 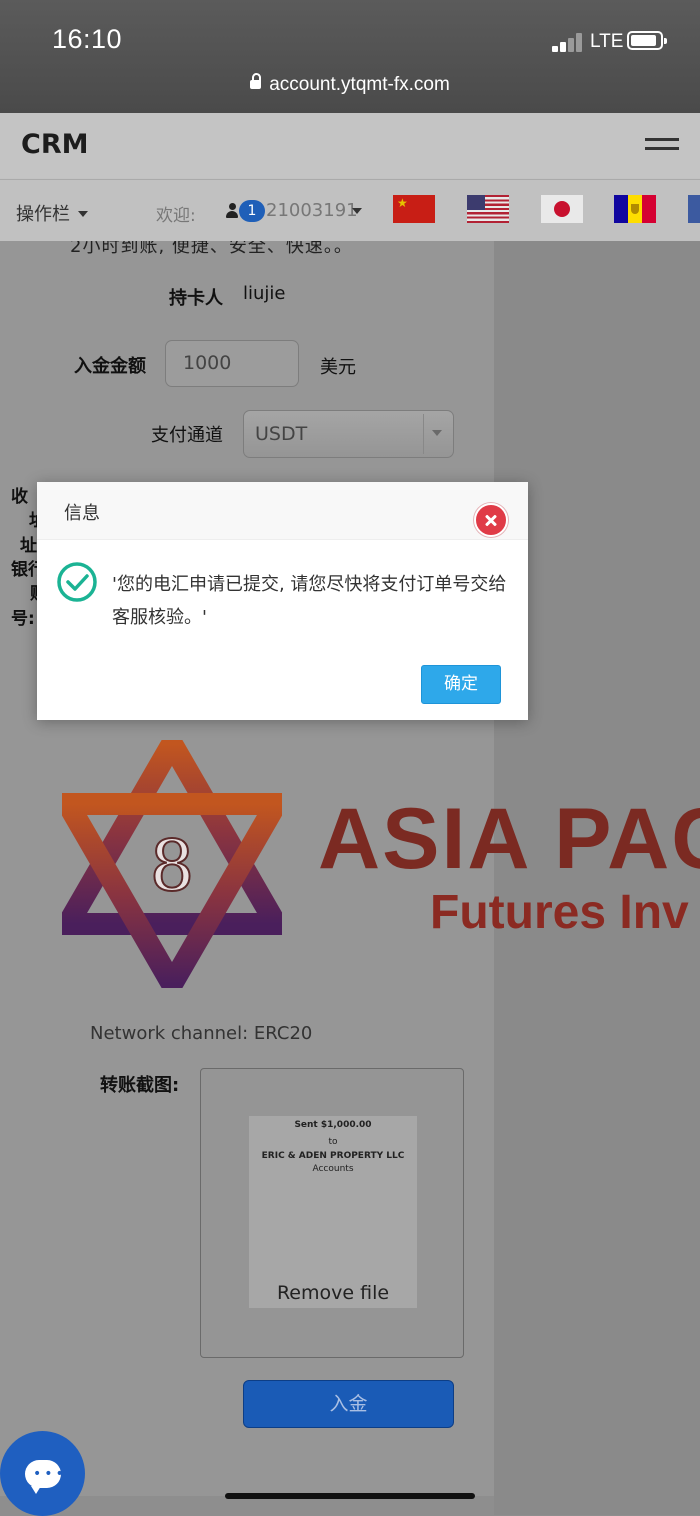 What do you see at coordinates (607, 41) in the screenshot?
I see `network-type: LTE` at bounding box center [607, 41].